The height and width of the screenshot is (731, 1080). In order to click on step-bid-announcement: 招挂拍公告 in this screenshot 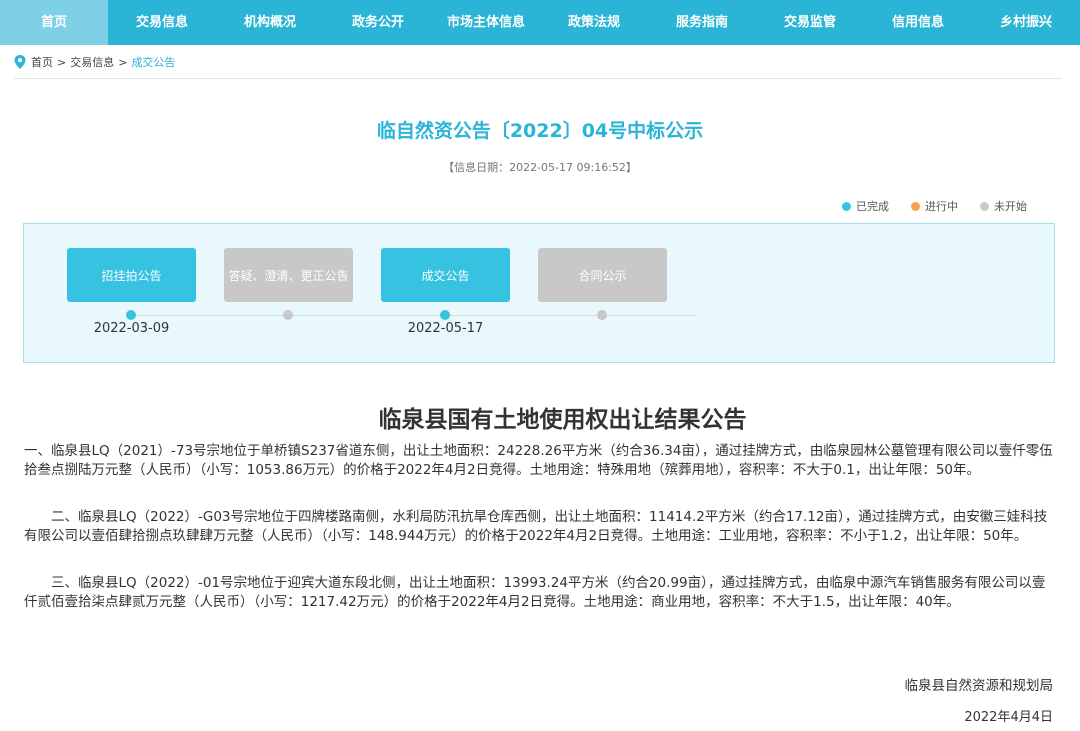, I will do `click(131, 275)`.